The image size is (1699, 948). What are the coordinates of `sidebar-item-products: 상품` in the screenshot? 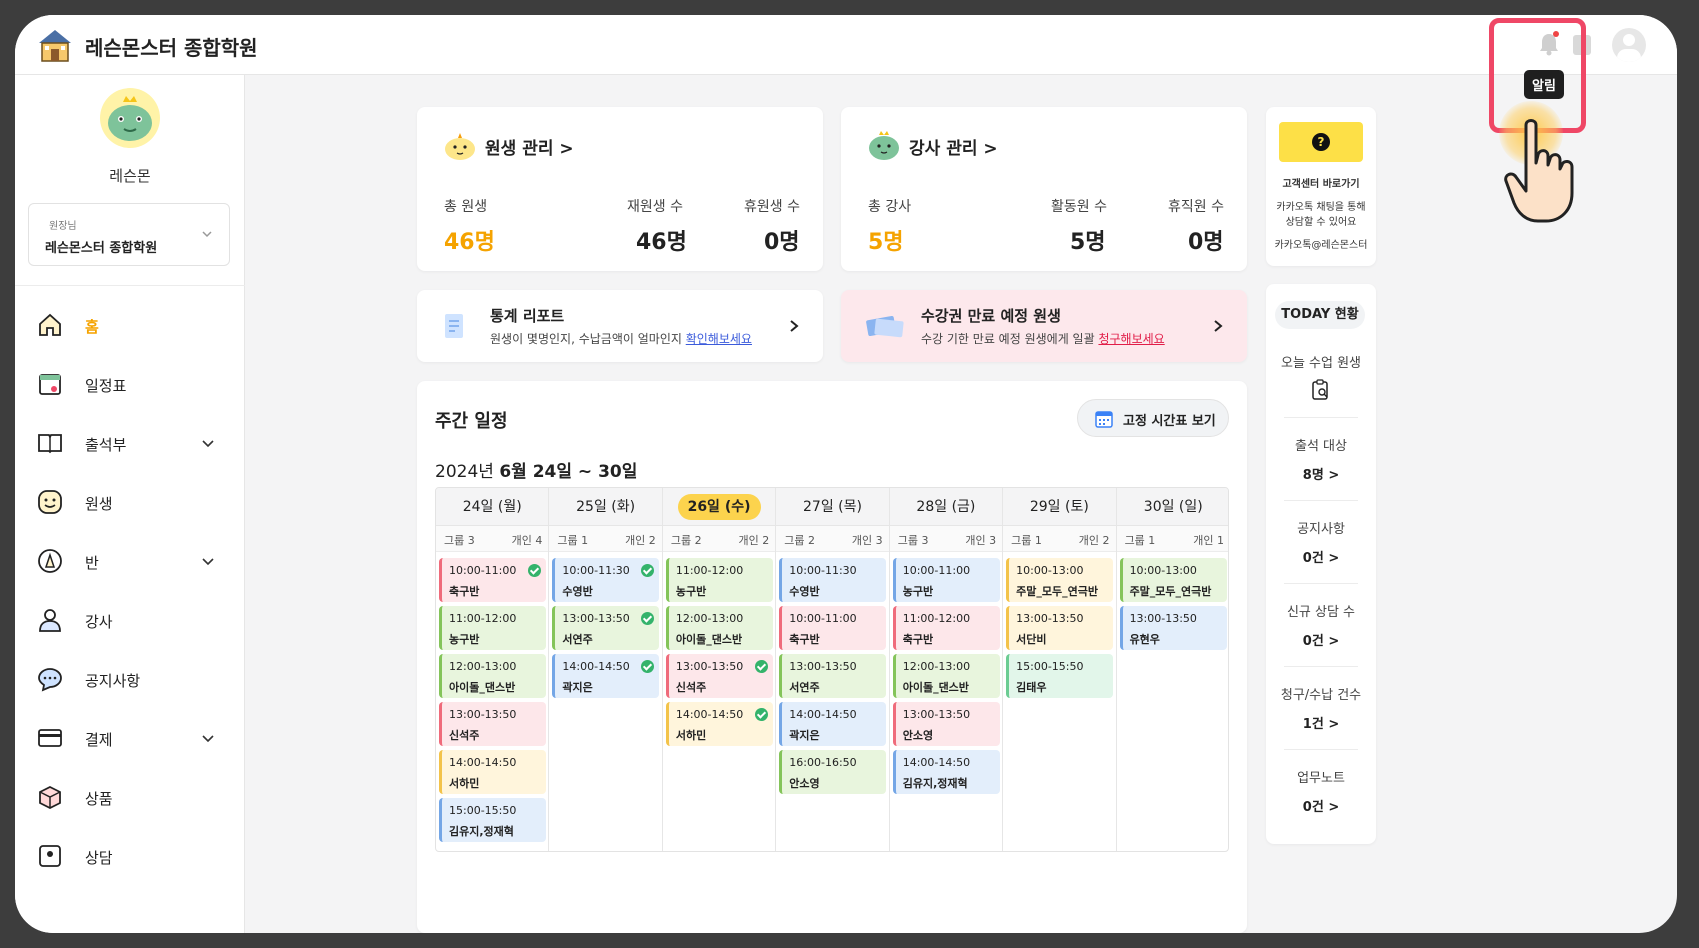 It's located at (130, 798).